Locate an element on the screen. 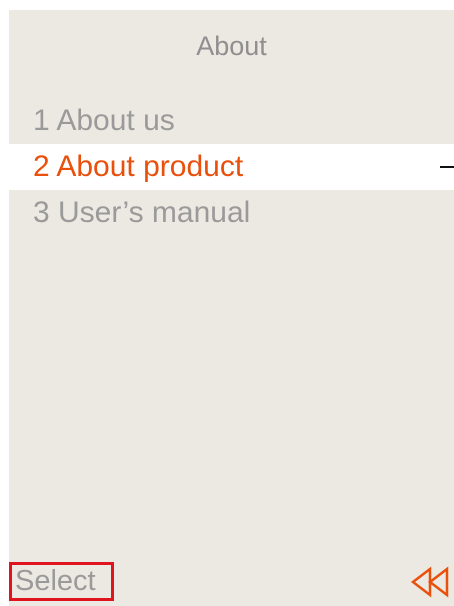 Image resolution: width=454 pixels, height=606 pixels. menu-item-label: 2 About product is located at coordinates (138, 166).